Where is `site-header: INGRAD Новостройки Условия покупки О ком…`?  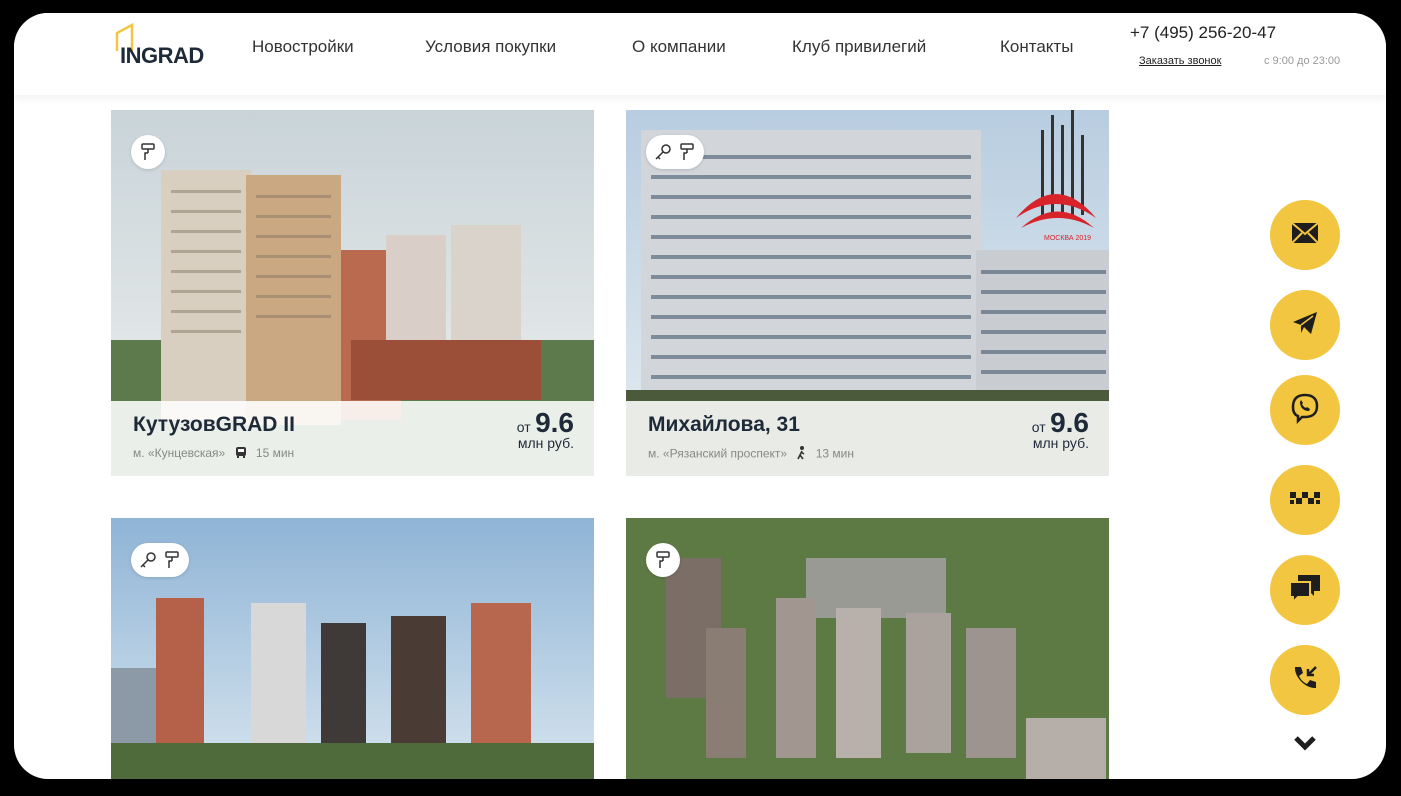 site-header: INGRAD Новостройки Условия покупки О ком… is located at coordinates (700, 54).